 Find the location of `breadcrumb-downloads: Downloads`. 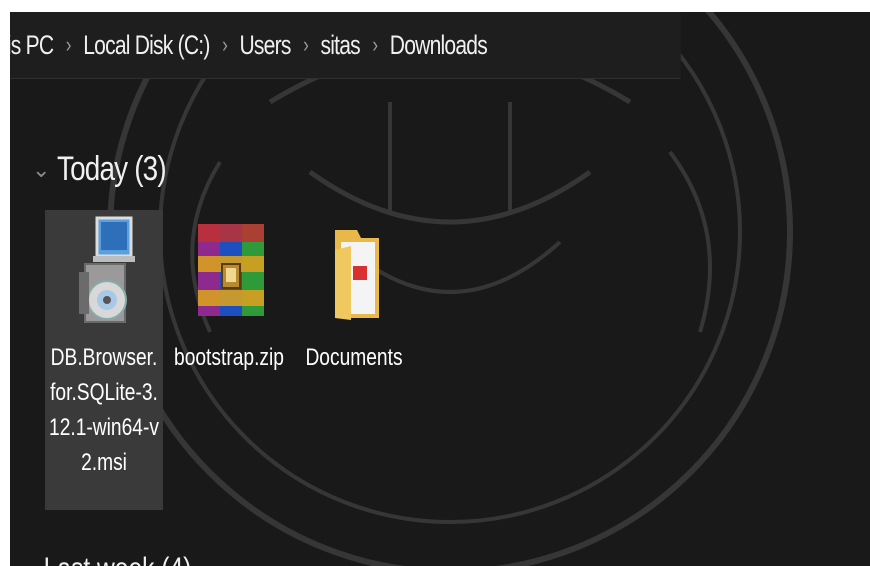

breadcrumb-downloads: Downloads is located at coordinates (438, 45).